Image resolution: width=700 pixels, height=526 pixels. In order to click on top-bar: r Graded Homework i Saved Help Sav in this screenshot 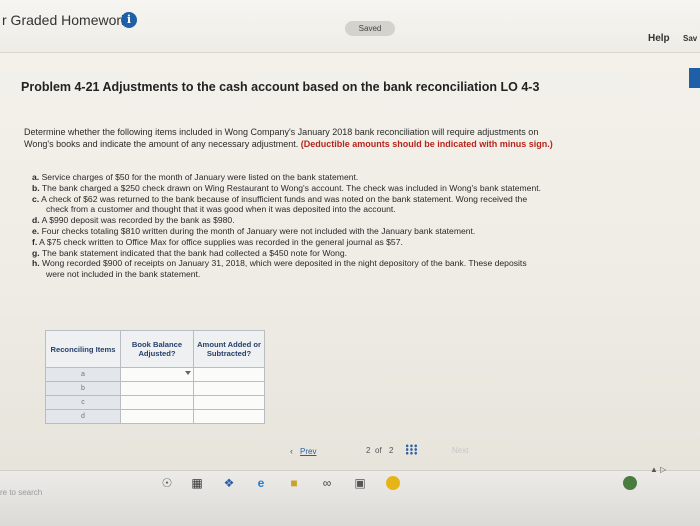, I will do `click(350, 26)`.